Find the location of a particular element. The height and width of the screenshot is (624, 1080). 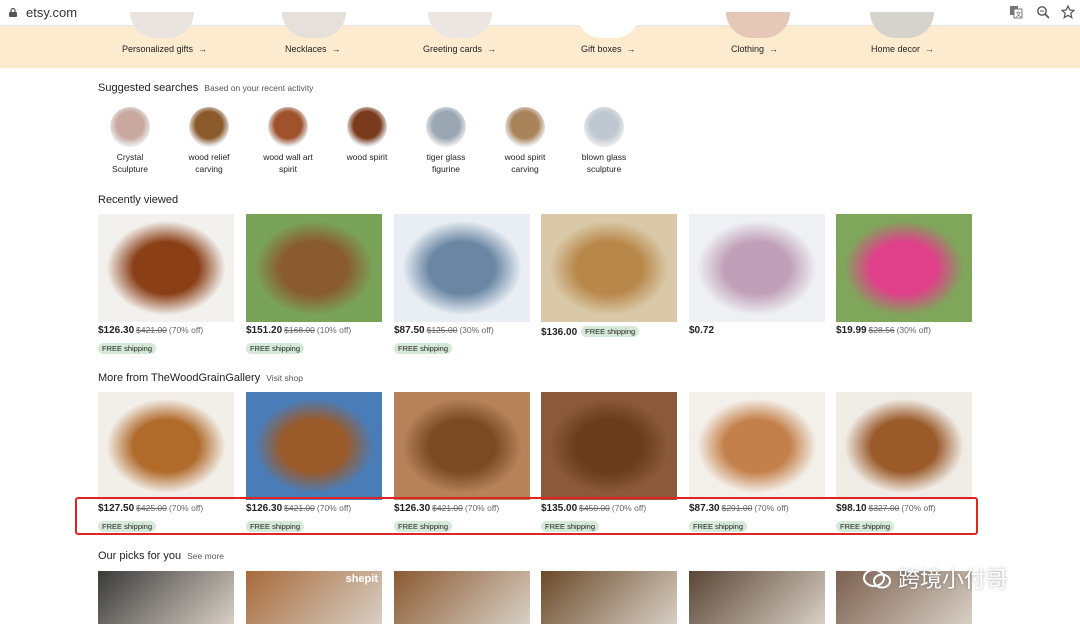

product-price: $126.30 is located at coordinates (116, 330).